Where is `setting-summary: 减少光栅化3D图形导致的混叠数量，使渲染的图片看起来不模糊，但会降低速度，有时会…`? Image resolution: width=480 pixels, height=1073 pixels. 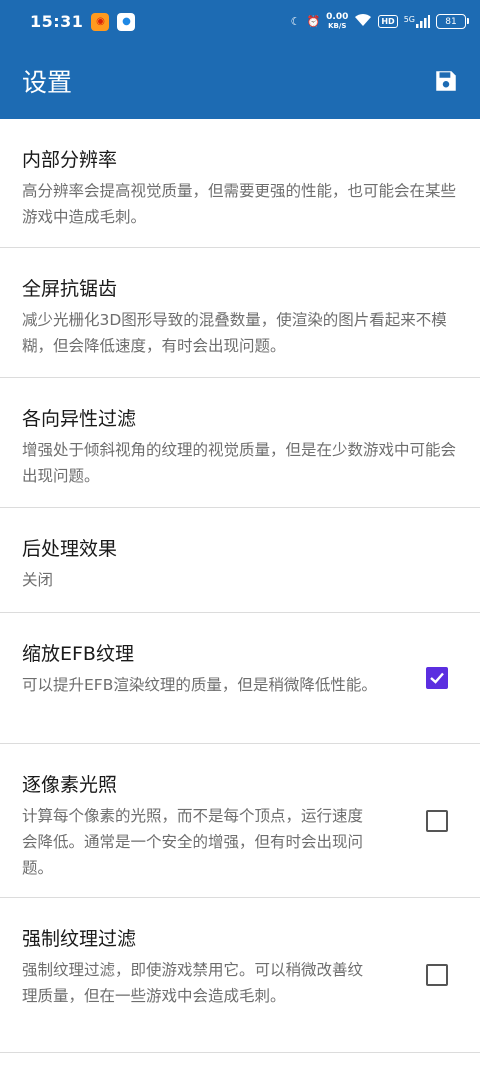 setting-summary: 减少光栅化3D图形导致的混叠数量，使渲染的图片看起来不模糊，但会降低速度，有时会… is located at coordinates (234, 333).